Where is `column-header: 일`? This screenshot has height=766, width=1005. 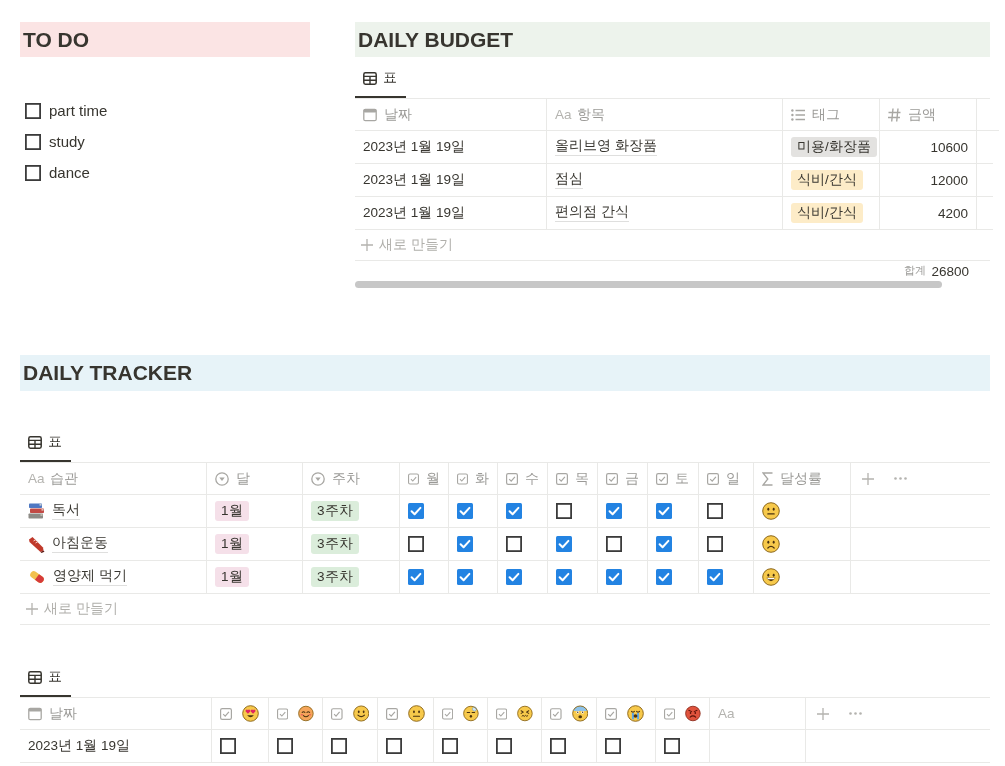 column-header: 일 is located at coordinates (726, 479).